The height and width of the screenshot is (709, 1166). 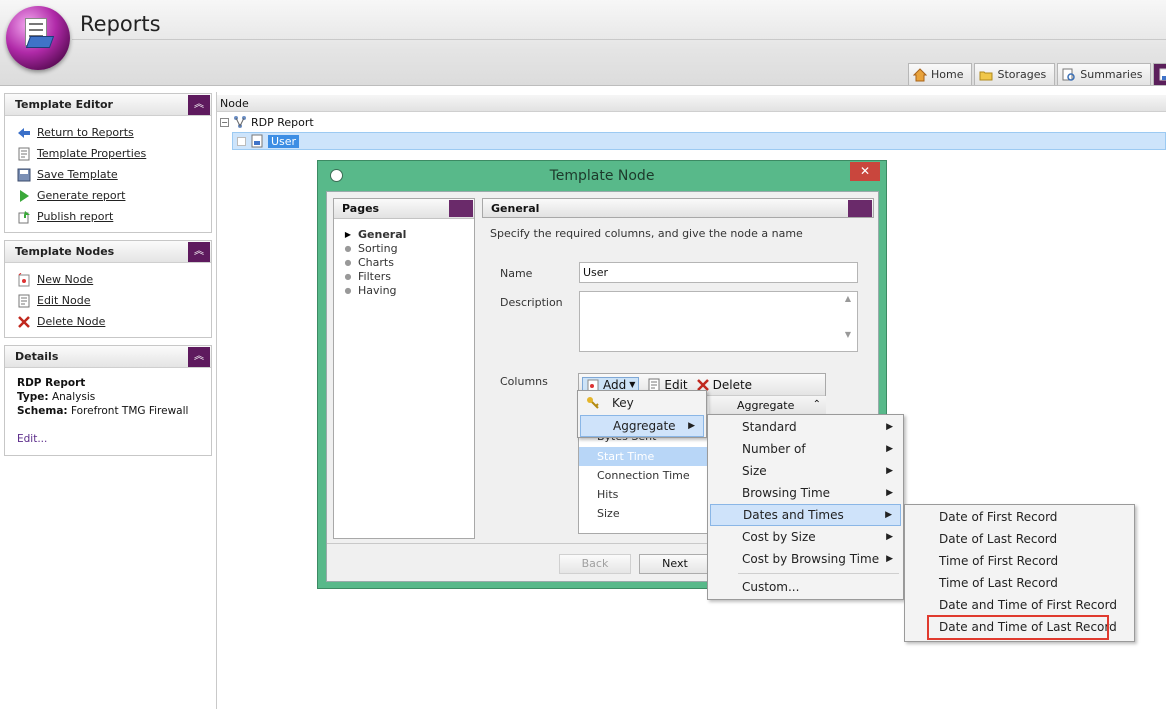 I want to click on node-column-header: Node, so click(x=691, y=103).